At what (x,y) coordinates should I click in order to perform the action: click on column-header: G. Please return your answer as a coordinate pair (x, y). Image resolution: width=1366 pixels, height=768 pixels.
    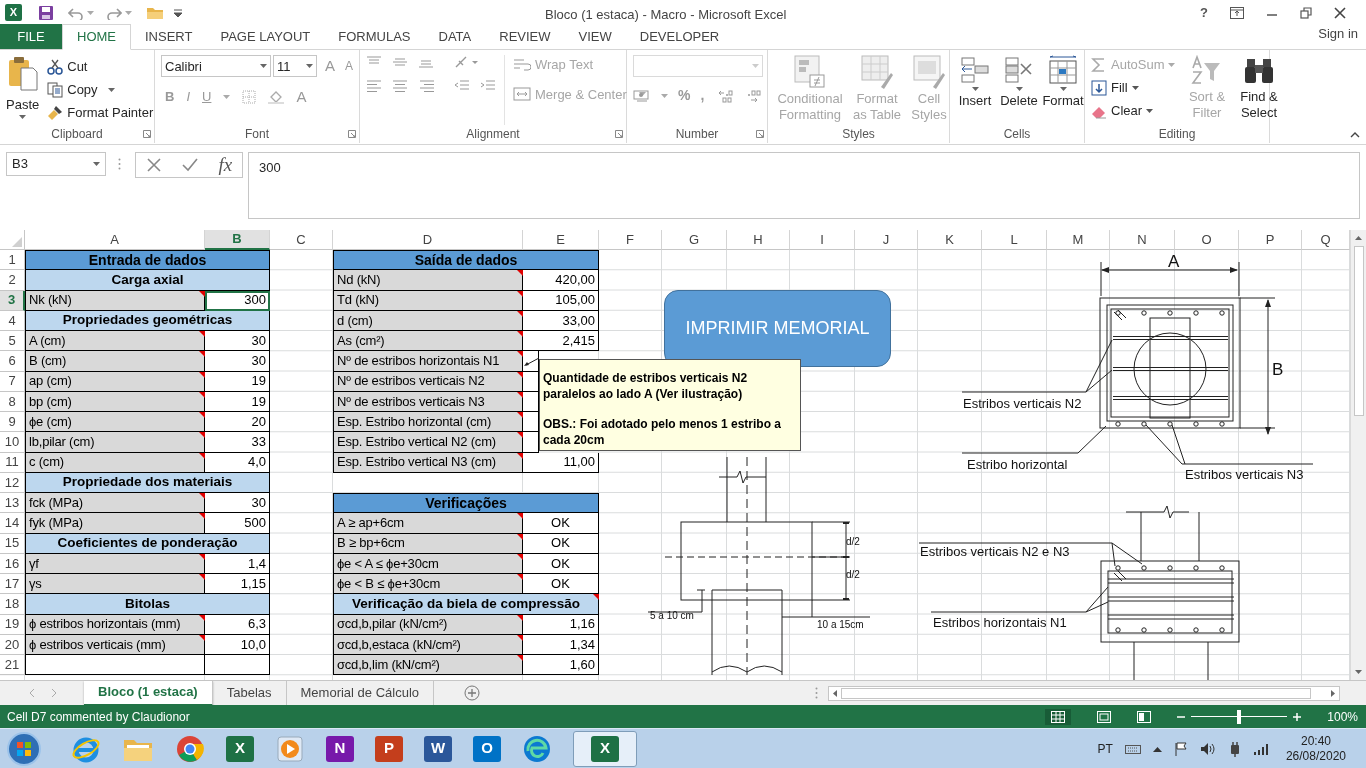
    Looking at the image, I should click on (694, 240).